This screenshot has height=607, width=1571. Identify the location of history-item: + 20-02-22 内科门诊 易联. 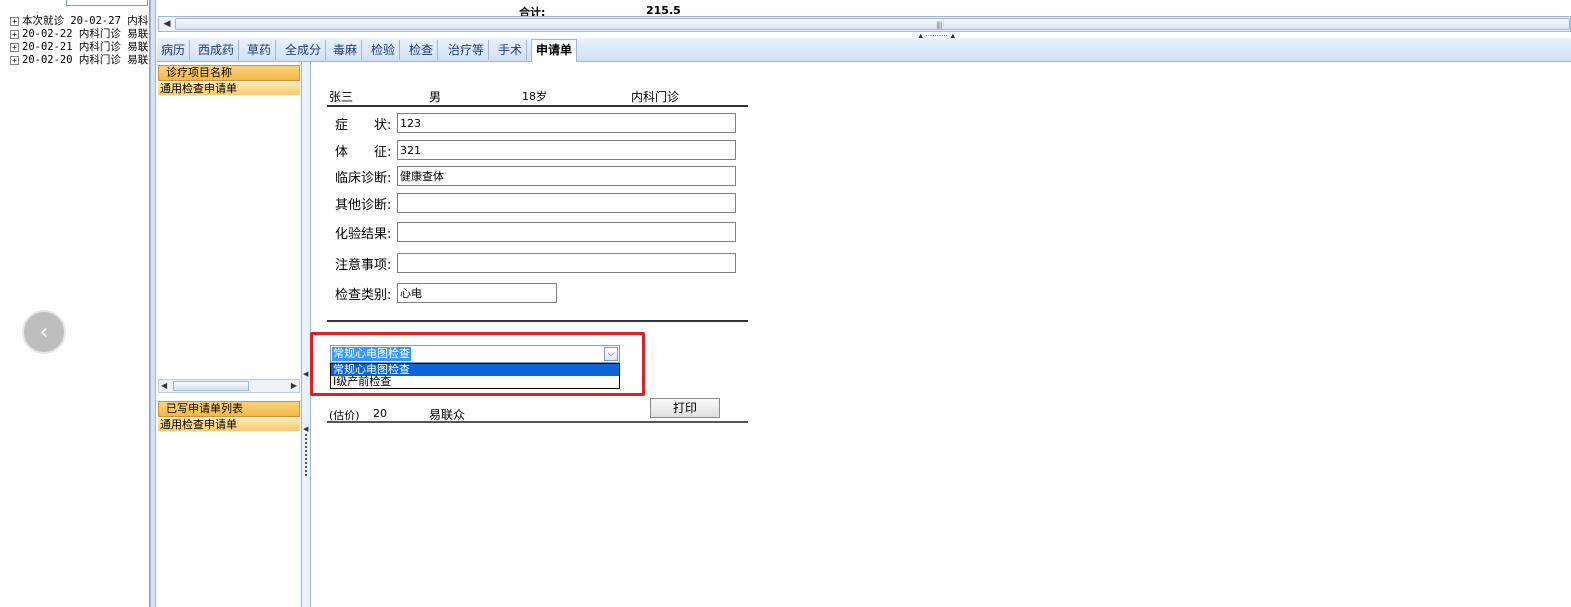
(79, 34).